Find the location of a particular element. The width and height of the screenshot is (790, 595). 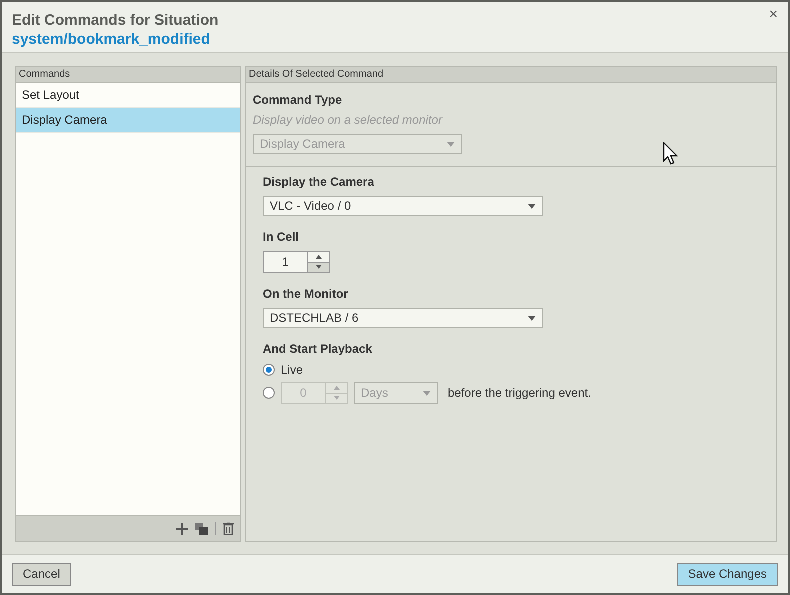

panel-header: Commands is located at coordinates (128, 75).